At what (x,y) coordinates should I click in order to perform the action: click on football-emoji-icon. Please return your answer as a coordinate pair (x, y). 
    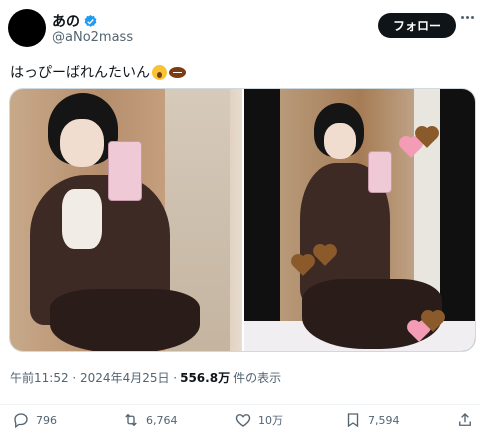
    Looking at the image, I should click on (177, 72).